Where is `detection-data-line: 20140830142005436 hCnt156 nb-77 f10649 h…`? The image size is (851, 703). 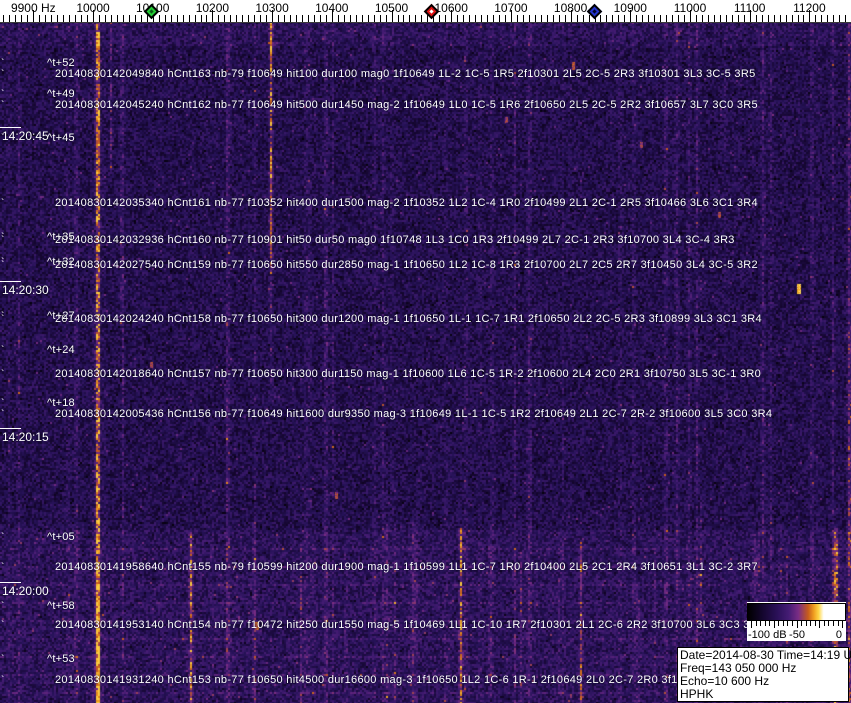 detection-data-line: 20140830142005436 hCnt156 nb-77 f10649 h… is located at coordinates (414, 414).